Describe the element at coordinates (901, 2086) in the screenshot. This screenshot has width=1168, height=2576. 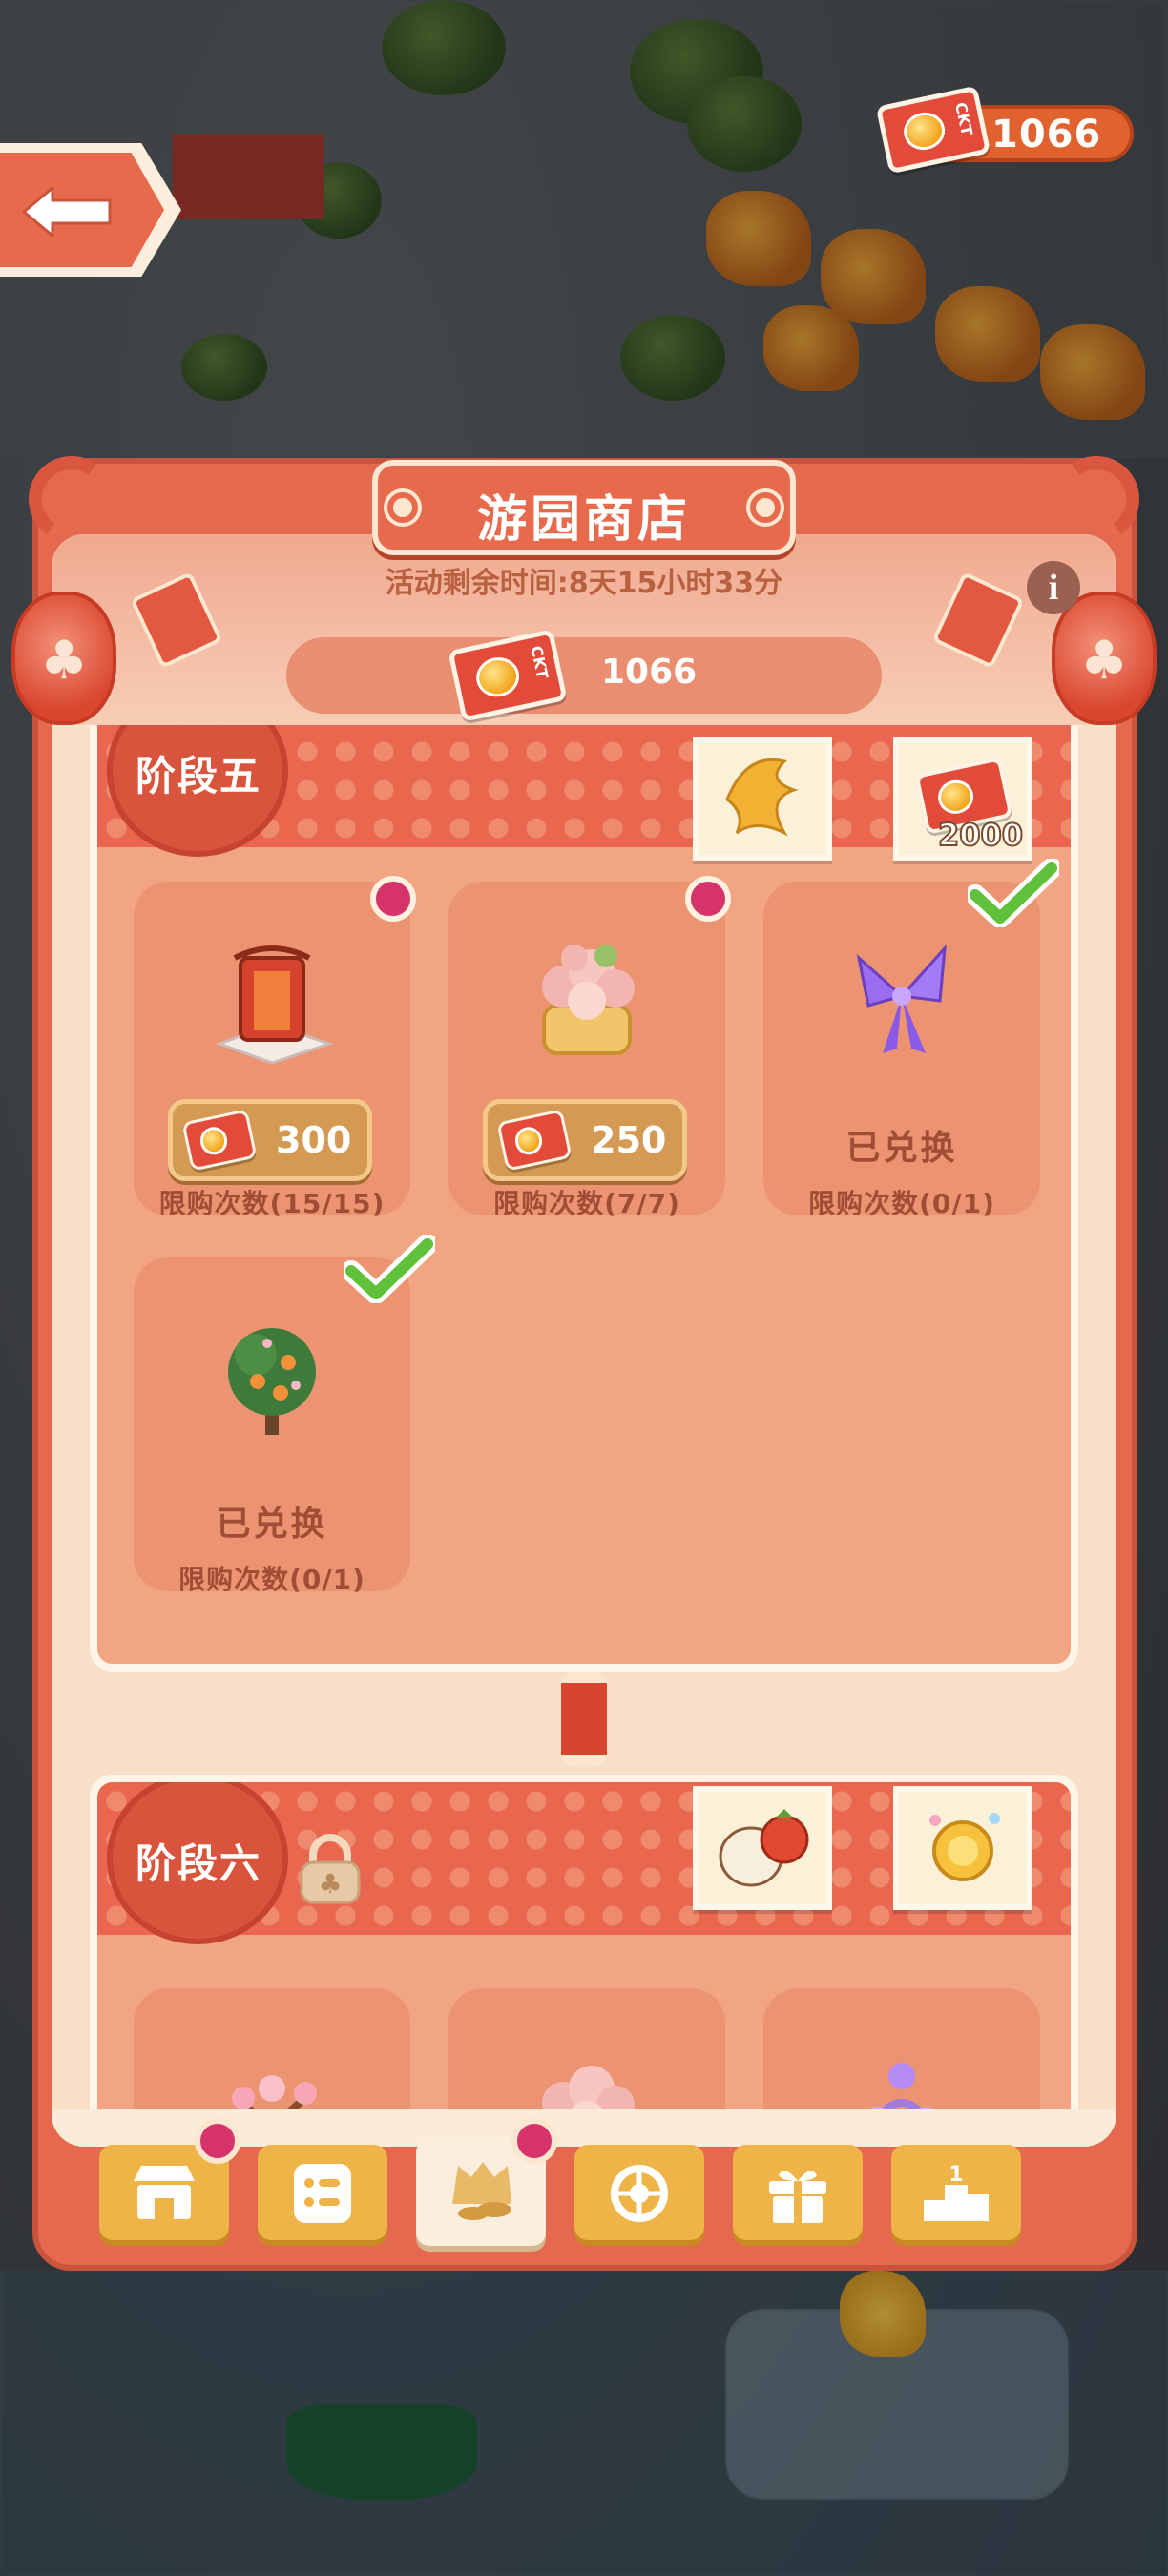
I see `flower-basket-icon` at that location.